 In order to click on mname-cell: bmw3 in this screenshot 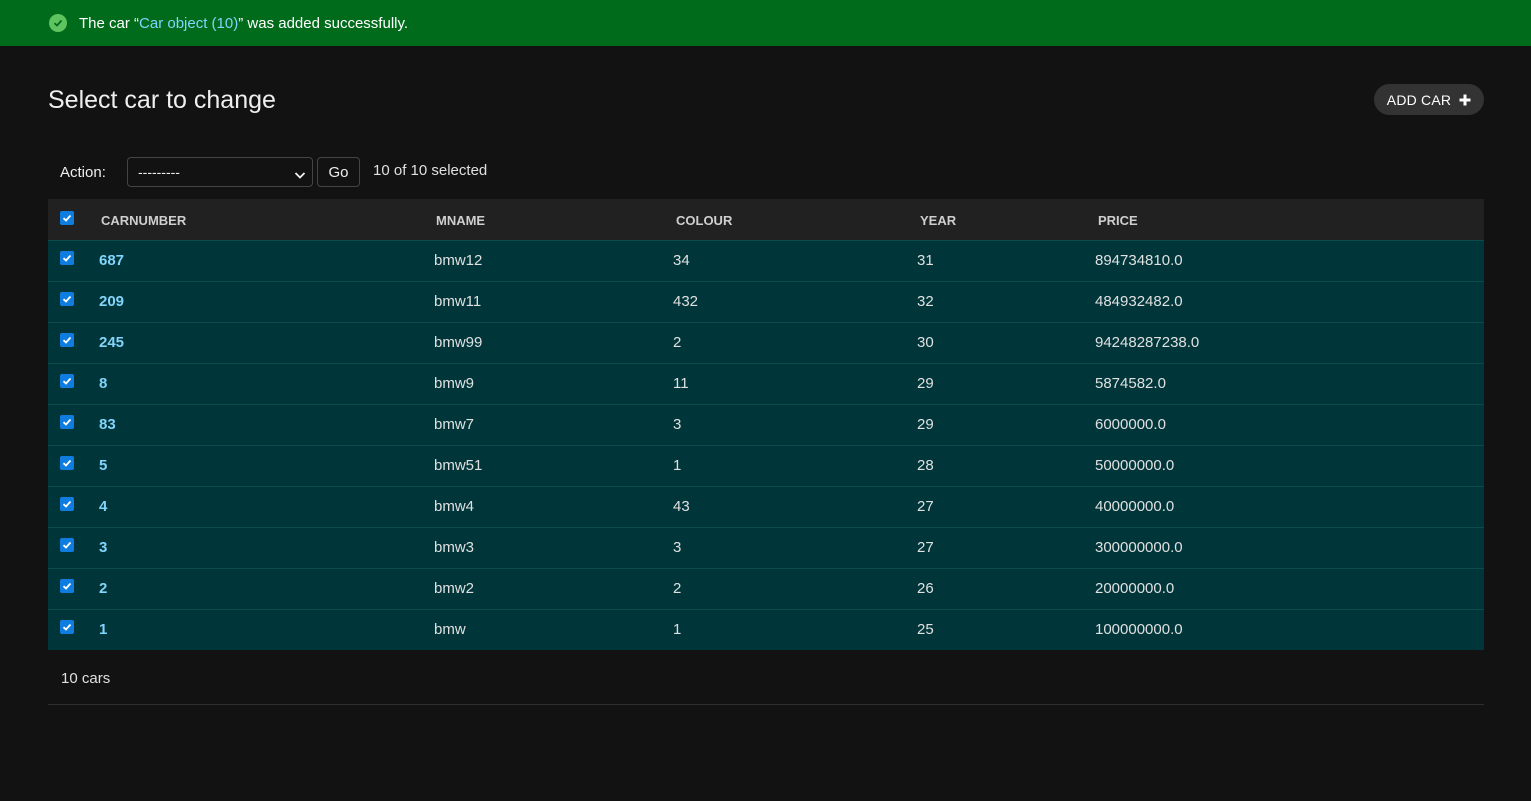, I will do `click(454, 547)`.